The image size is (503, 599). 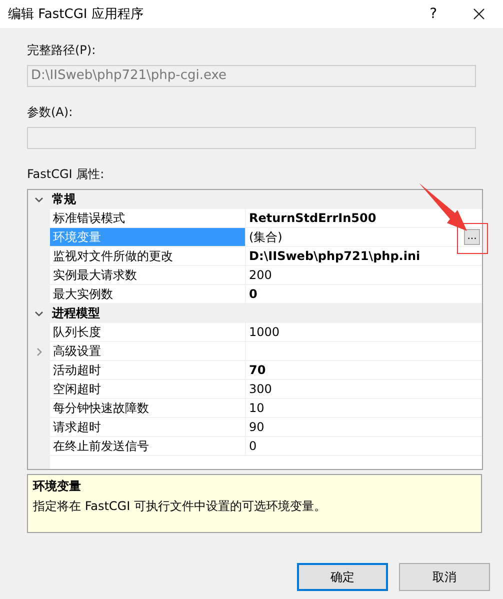 What do you see at coordinates (63, 199) in the screenshot?
I see `category-title: 常规` at bounding box center [63, 199].